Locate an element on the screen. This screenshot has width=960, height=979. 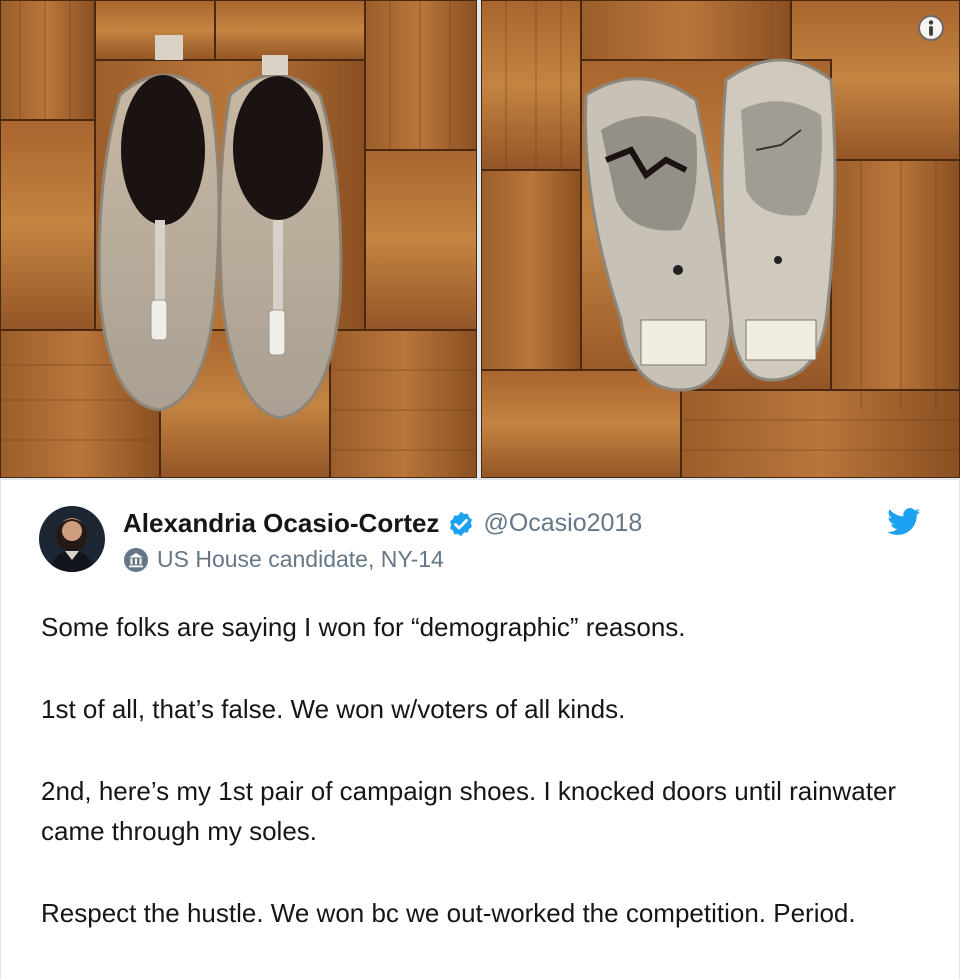
info-glyph is located at coordinates (931, 28).